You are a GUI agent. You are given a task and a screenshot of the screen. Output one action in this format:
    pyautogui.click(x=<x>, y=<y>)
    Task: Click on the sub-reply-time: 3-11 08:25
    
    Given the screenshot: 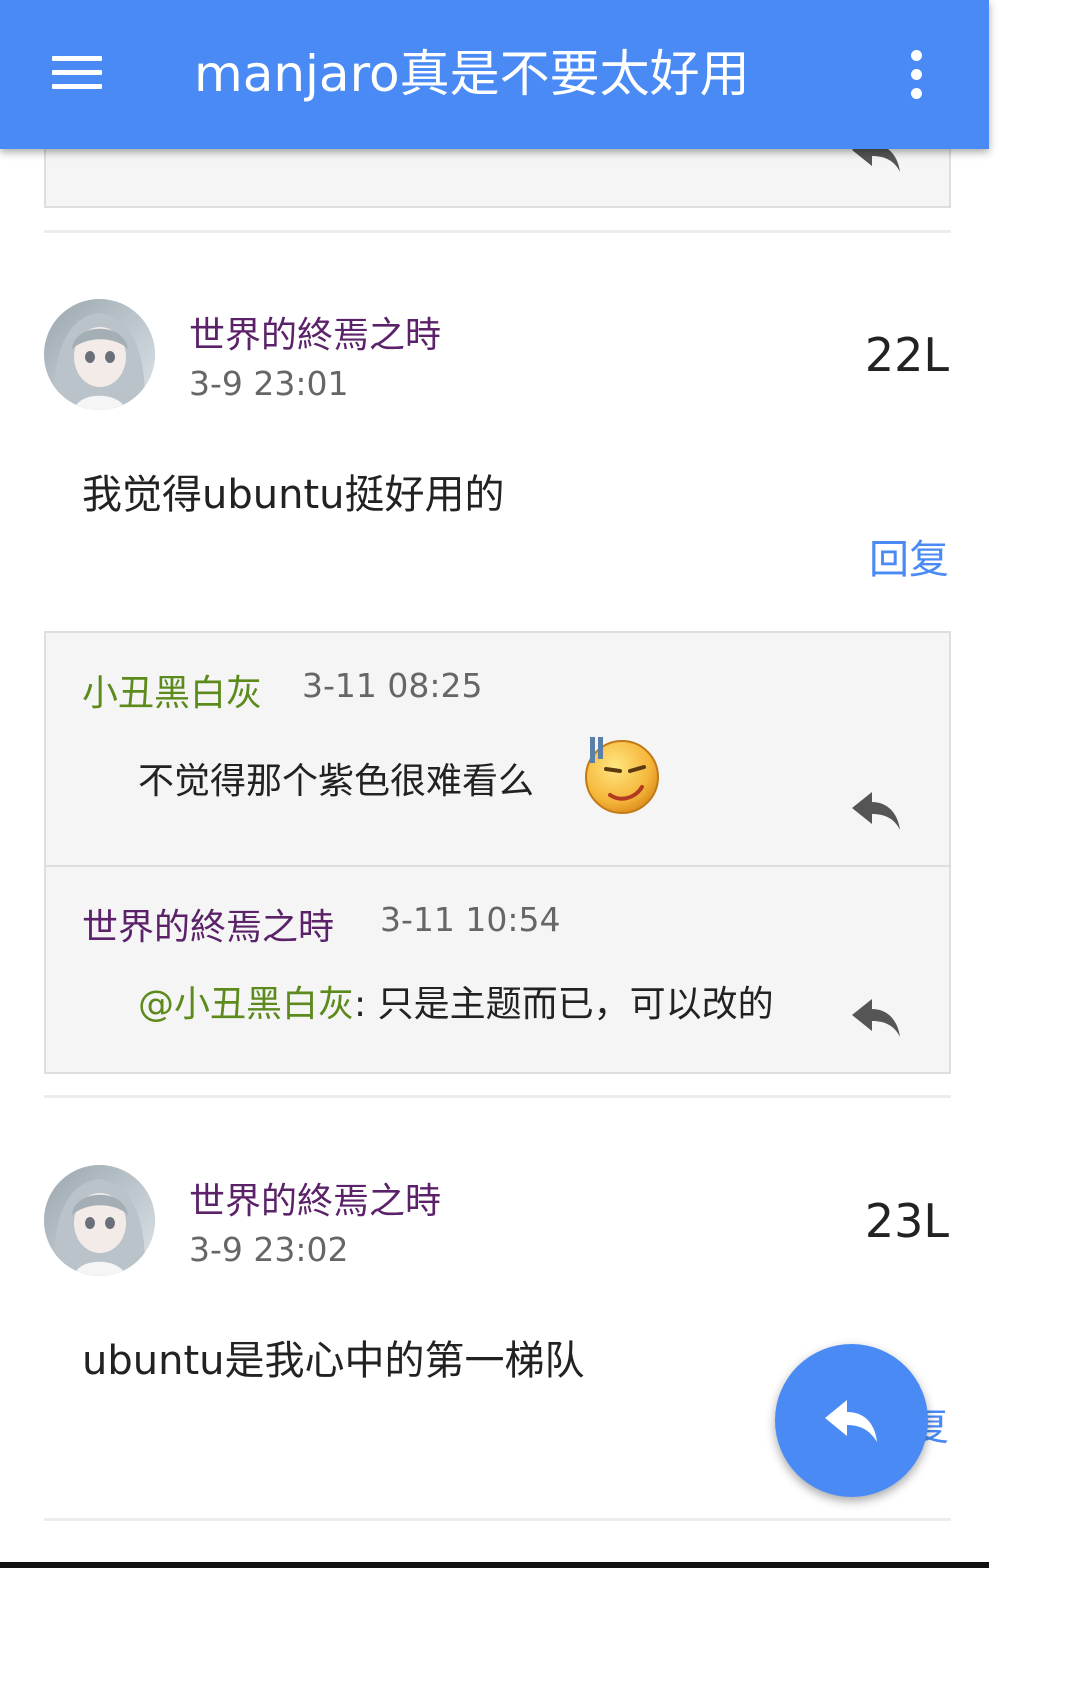 What is the action you would take?
    pyautogui.click(x=392, y=685)
    